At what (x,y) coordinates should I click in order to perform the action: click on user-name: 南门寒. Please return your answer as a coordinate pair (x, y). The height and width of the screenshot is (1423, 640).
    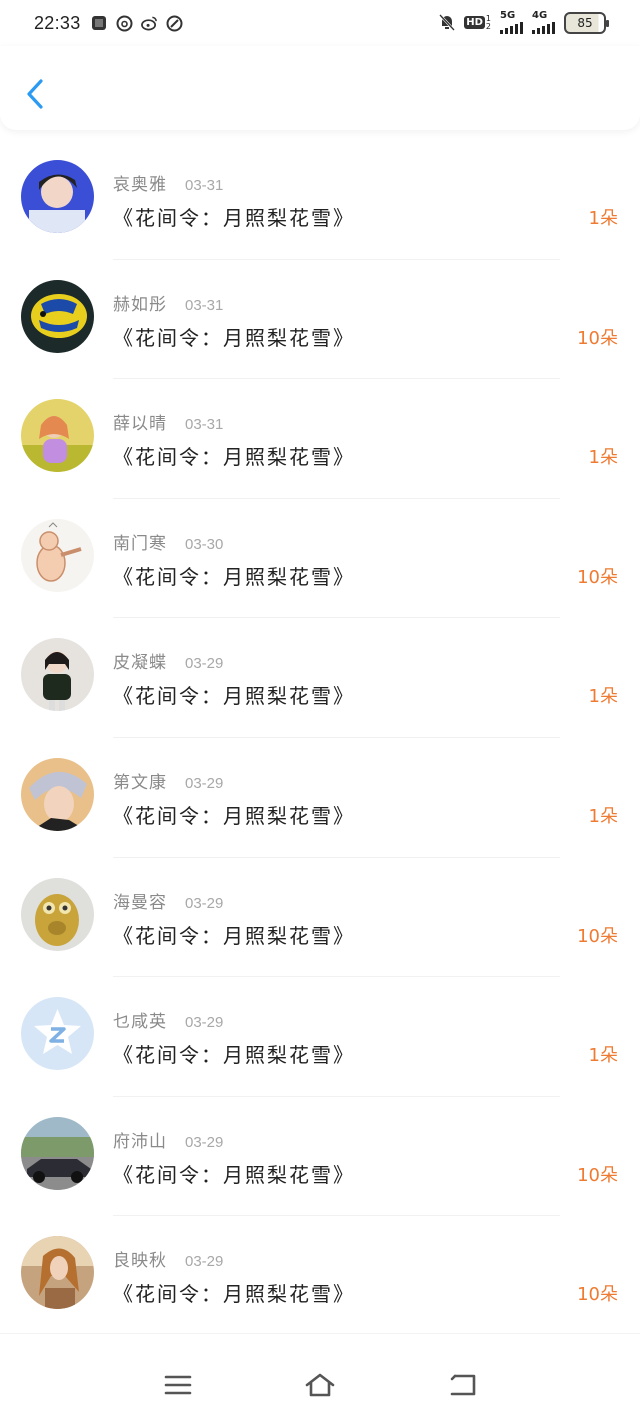
    Looking at the image, I should click on (140, 543).